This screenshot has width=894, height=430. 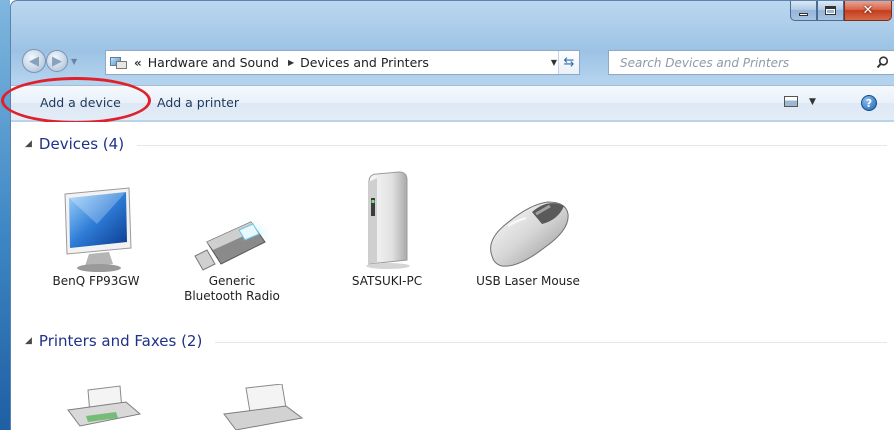 I want to click on device-item-usb-laser-mouse: USB Laser Mouse, so click(x=528, y=236).